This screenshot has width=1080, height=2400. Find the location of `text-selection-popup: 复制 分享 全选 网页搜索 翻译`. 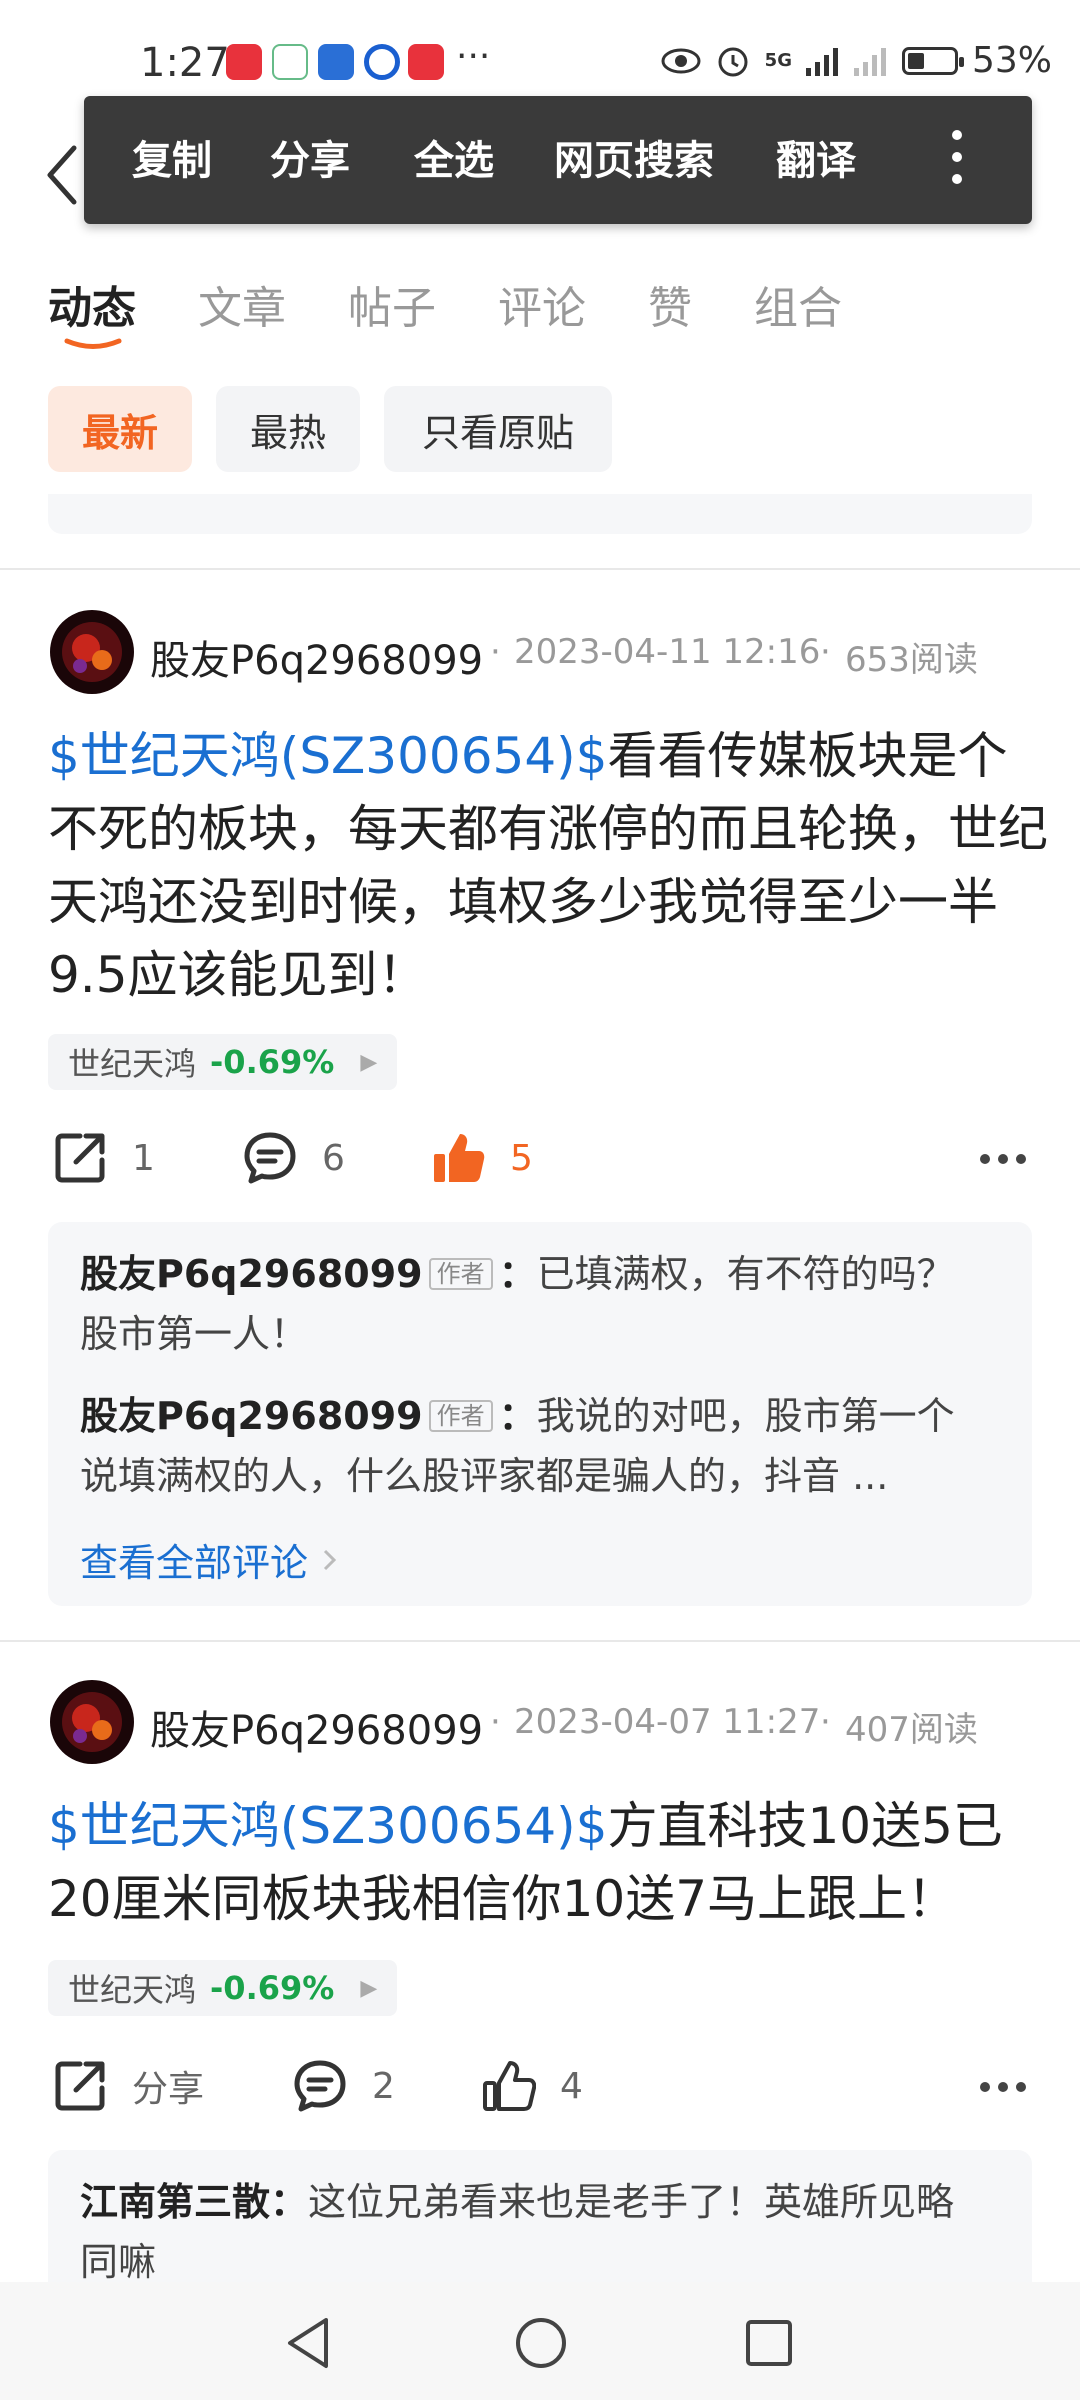

text-selection-popup: 复制 分享 全选 网页搜索 翻译 is located at coordinates (558, 160).